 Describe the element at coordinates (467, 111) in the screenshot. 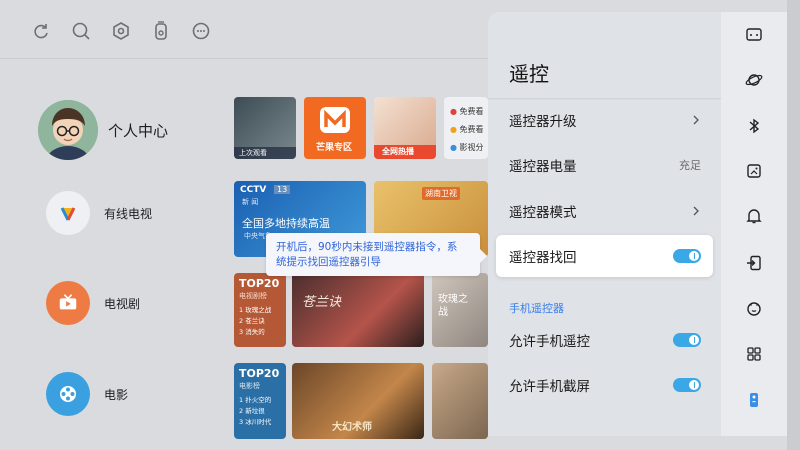

I see `free-item-1: ● 免费看` at that location.